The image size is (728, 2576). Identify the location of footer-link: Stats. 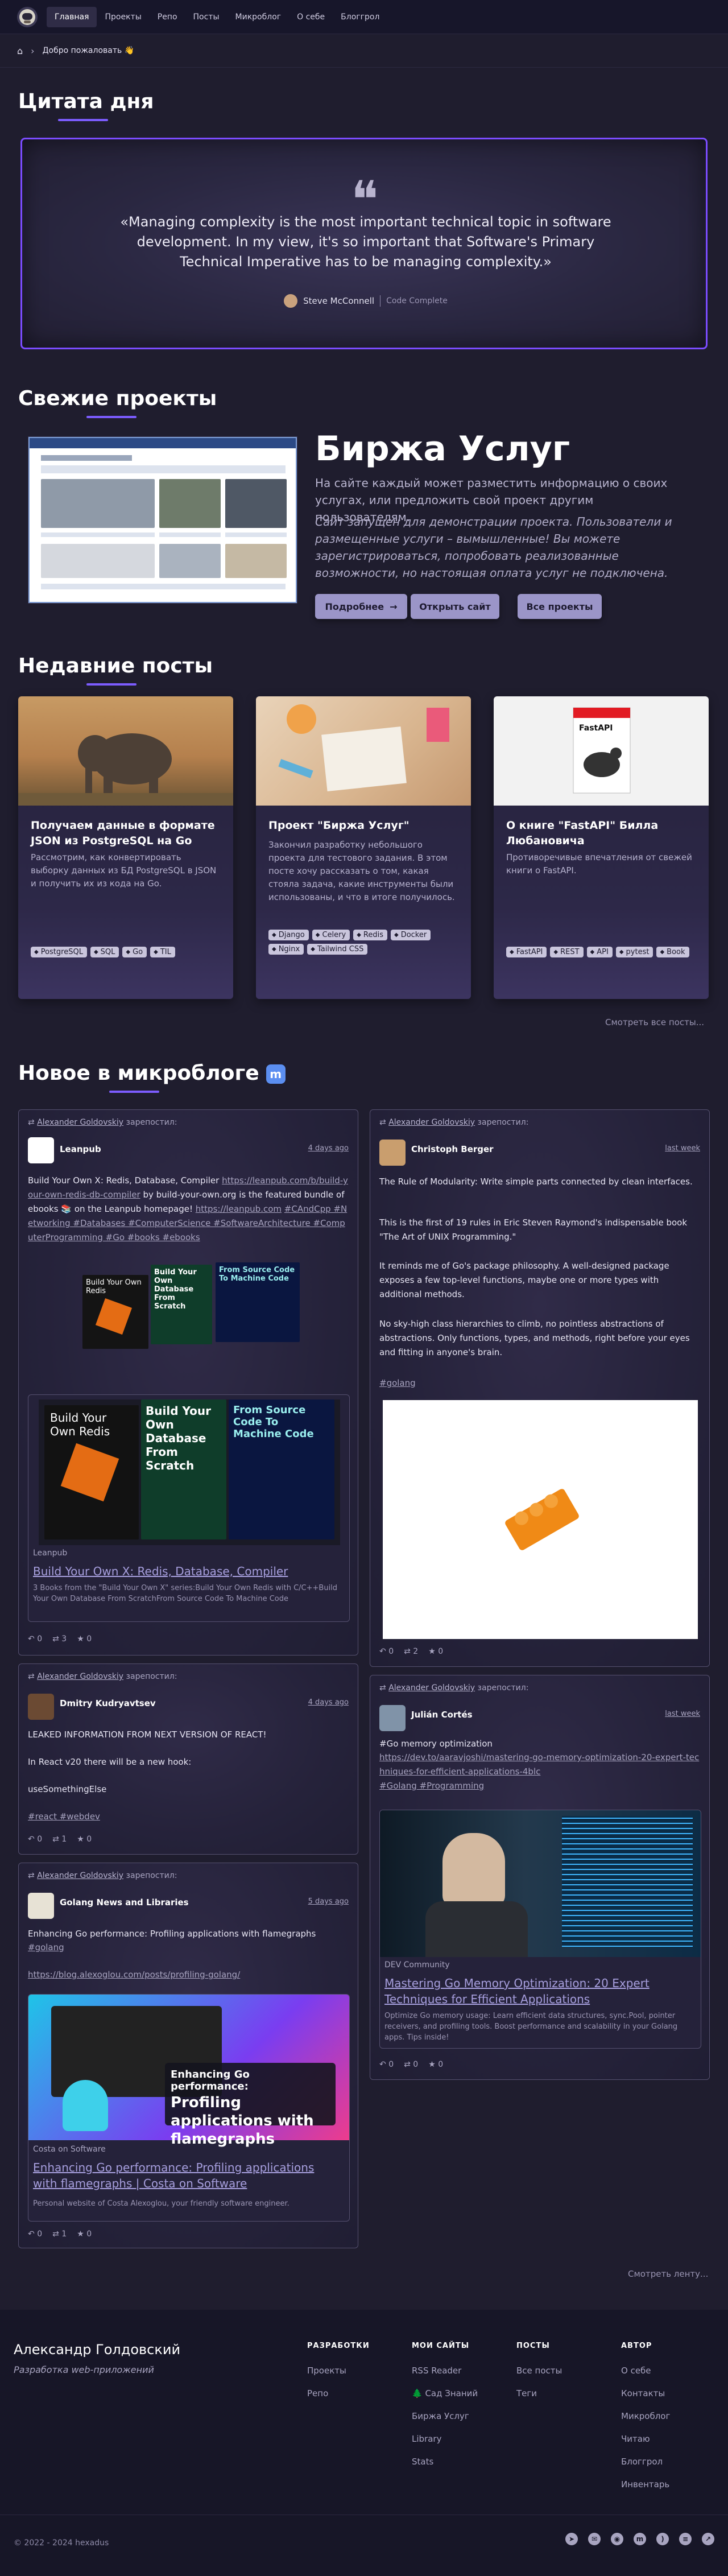
(422, 2462).